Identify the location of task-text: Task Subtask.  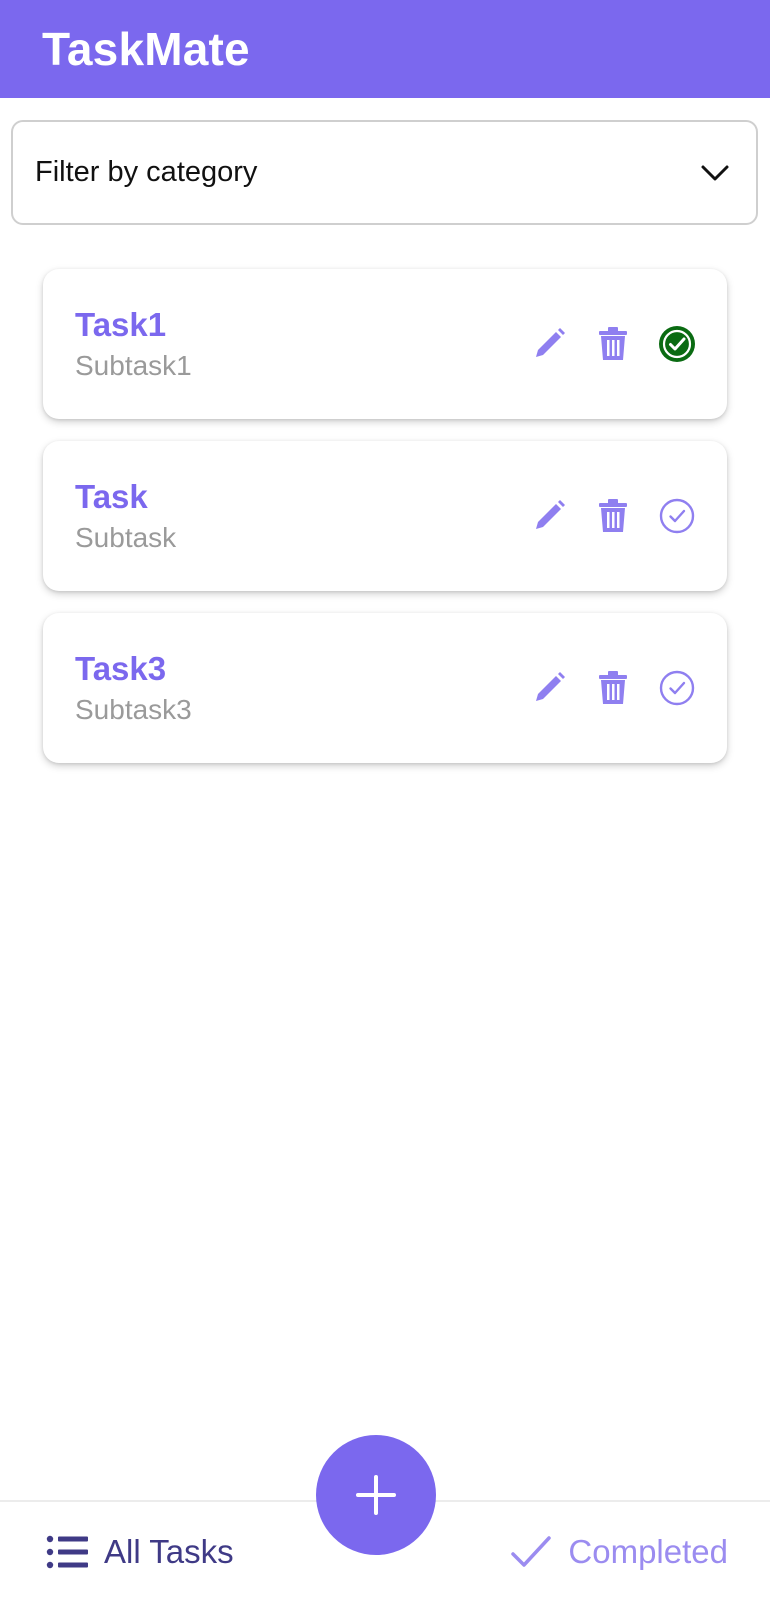
(125, 516).